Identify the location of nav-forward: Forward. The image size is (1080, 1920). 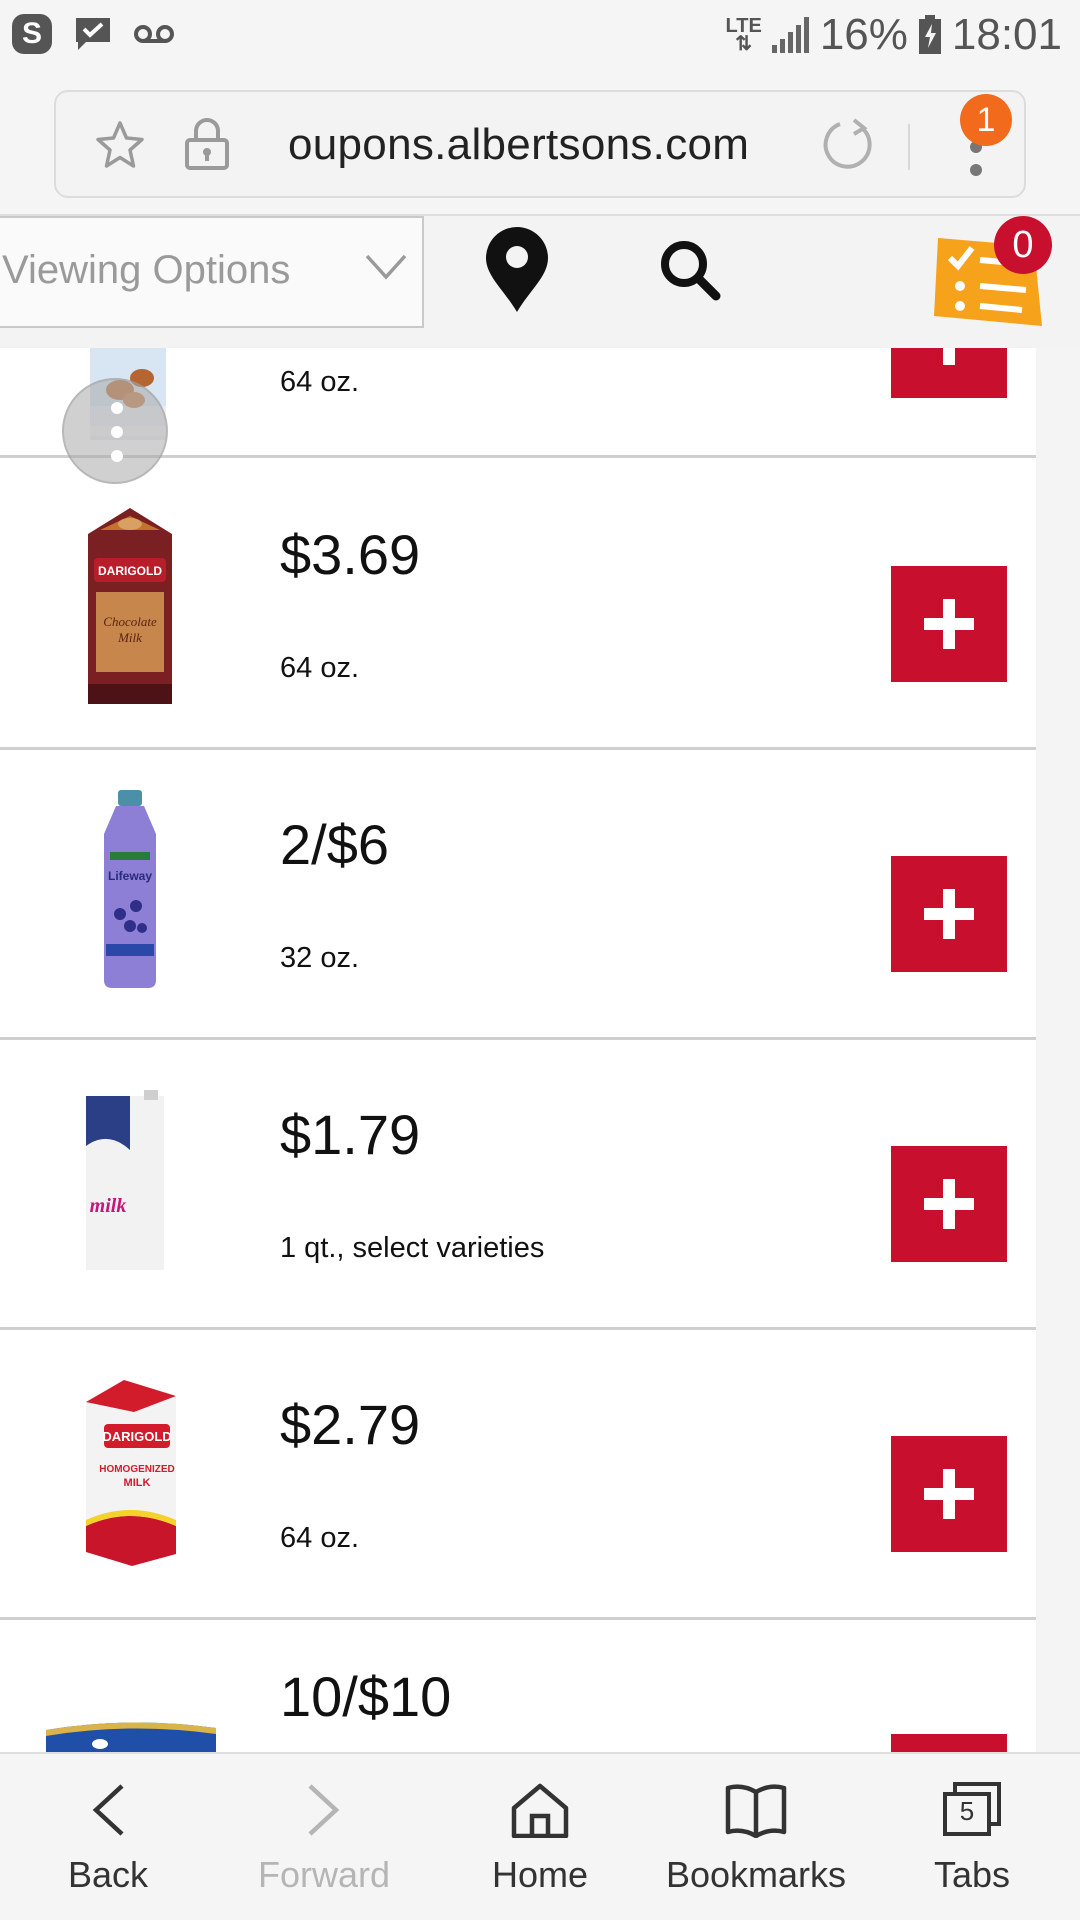
(324, 1837).